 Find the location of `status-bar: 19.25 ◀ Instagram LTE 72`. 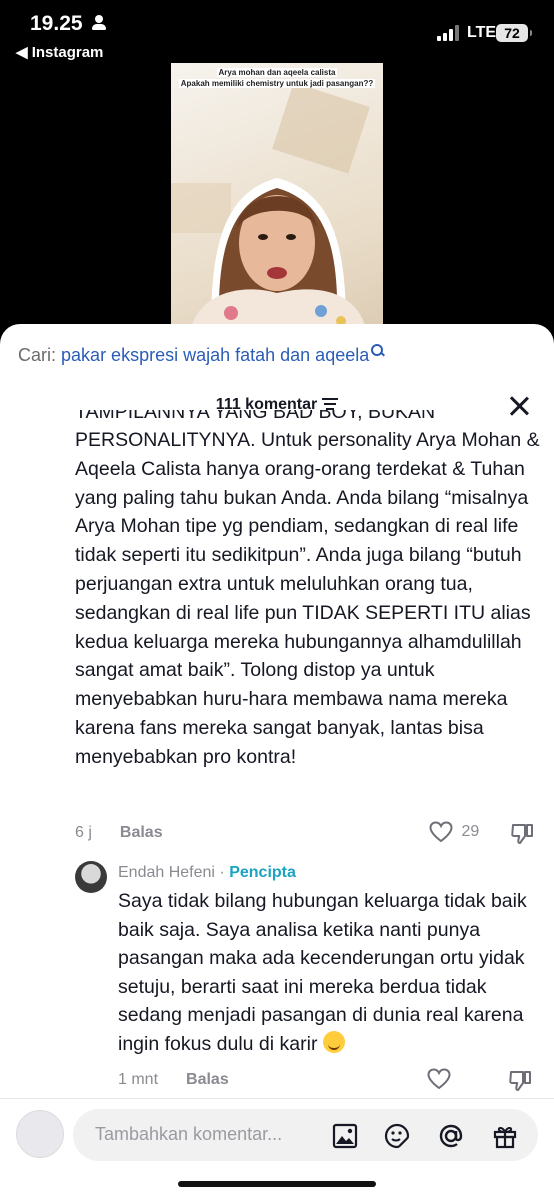

status-bar: 19.25 ◀ Instagram LTE 72 is located at coordinates (277, 35).